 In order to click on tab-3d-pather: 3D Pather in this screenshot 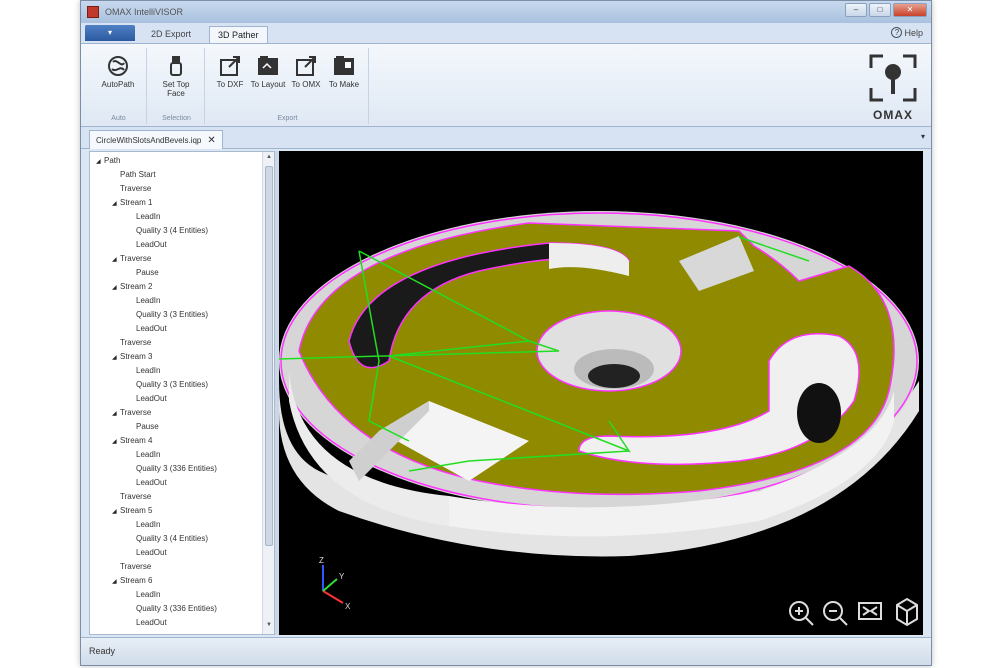, I will do `click(238, 34)`.